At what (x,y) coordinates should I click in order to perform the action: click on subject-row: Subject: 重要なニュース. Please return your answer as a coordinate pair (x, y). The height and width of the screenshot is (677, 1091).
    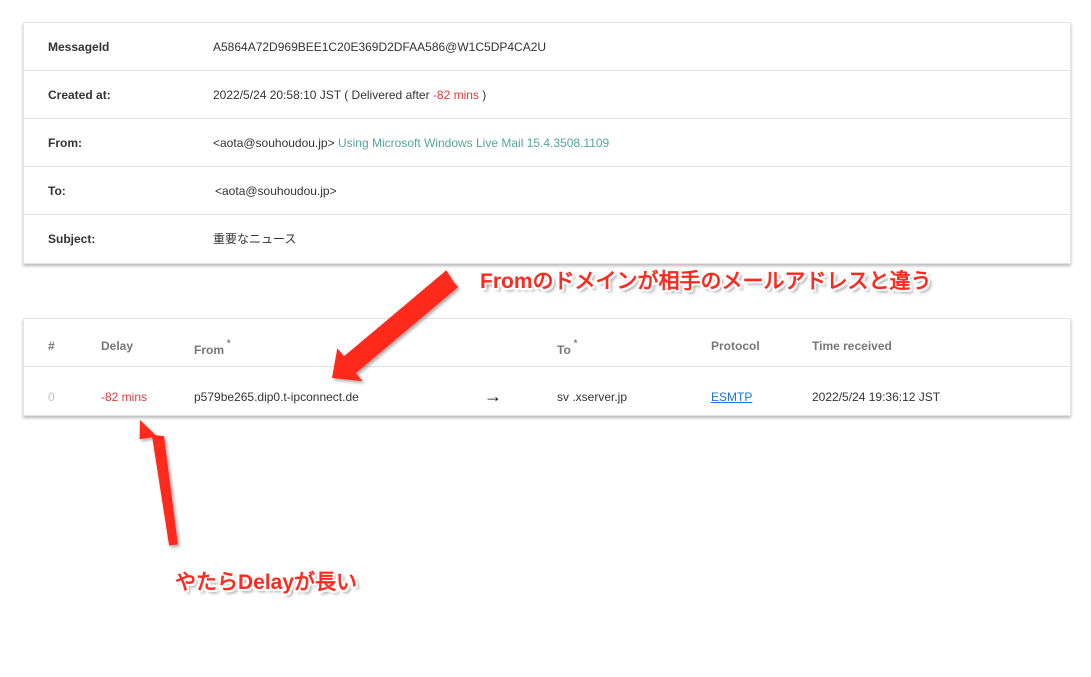
    Looking at the image, I should click on (547, 239).